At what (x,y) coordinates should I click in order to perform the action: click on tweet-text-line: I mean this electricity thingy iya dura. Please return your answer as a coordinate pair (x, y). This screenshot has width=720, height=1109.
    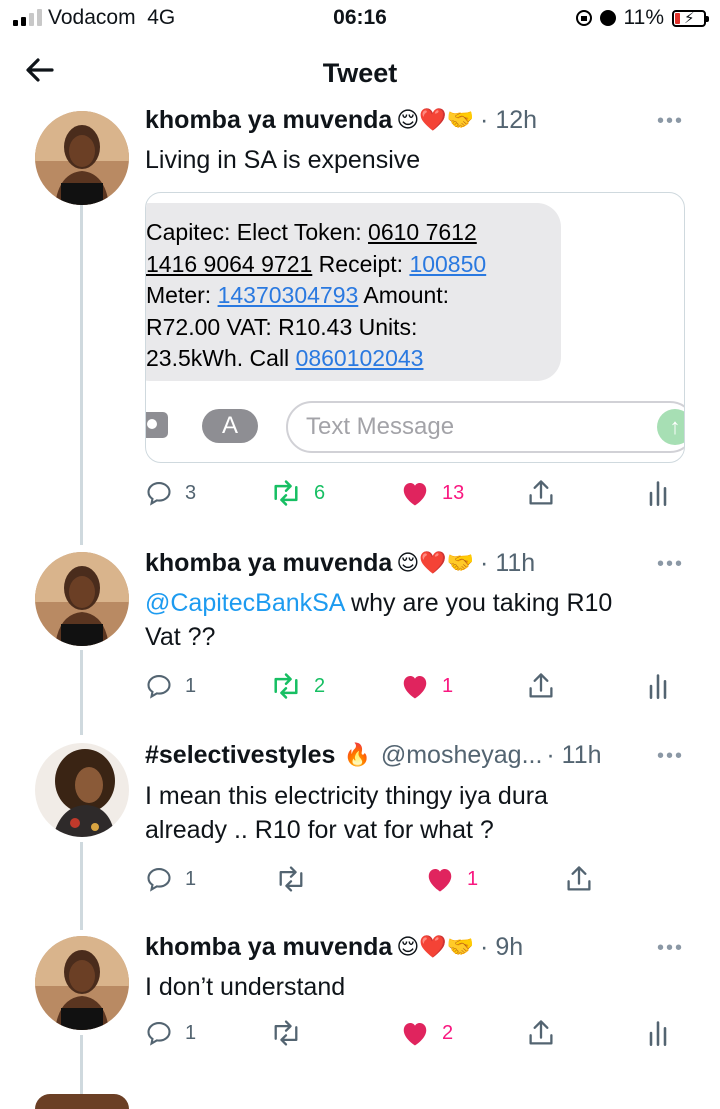
    Looking at the image, I should click on (346, 796).